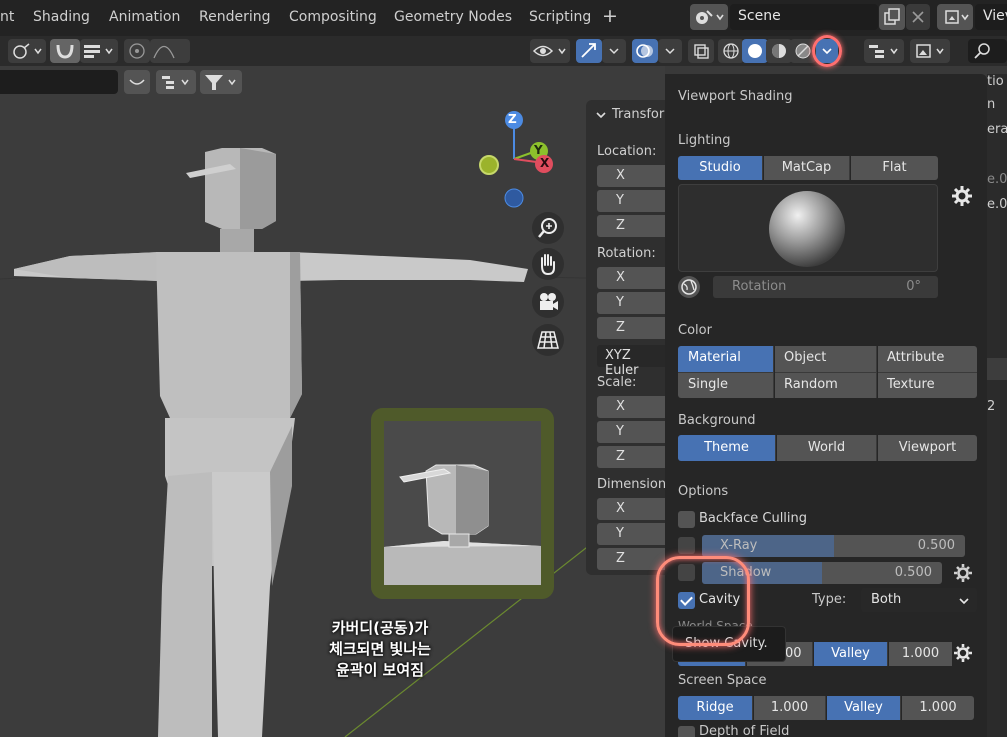 The width and height of the screenshot is (1007, 737). I want to click on tab-animation: Animation, so click(144, 17).